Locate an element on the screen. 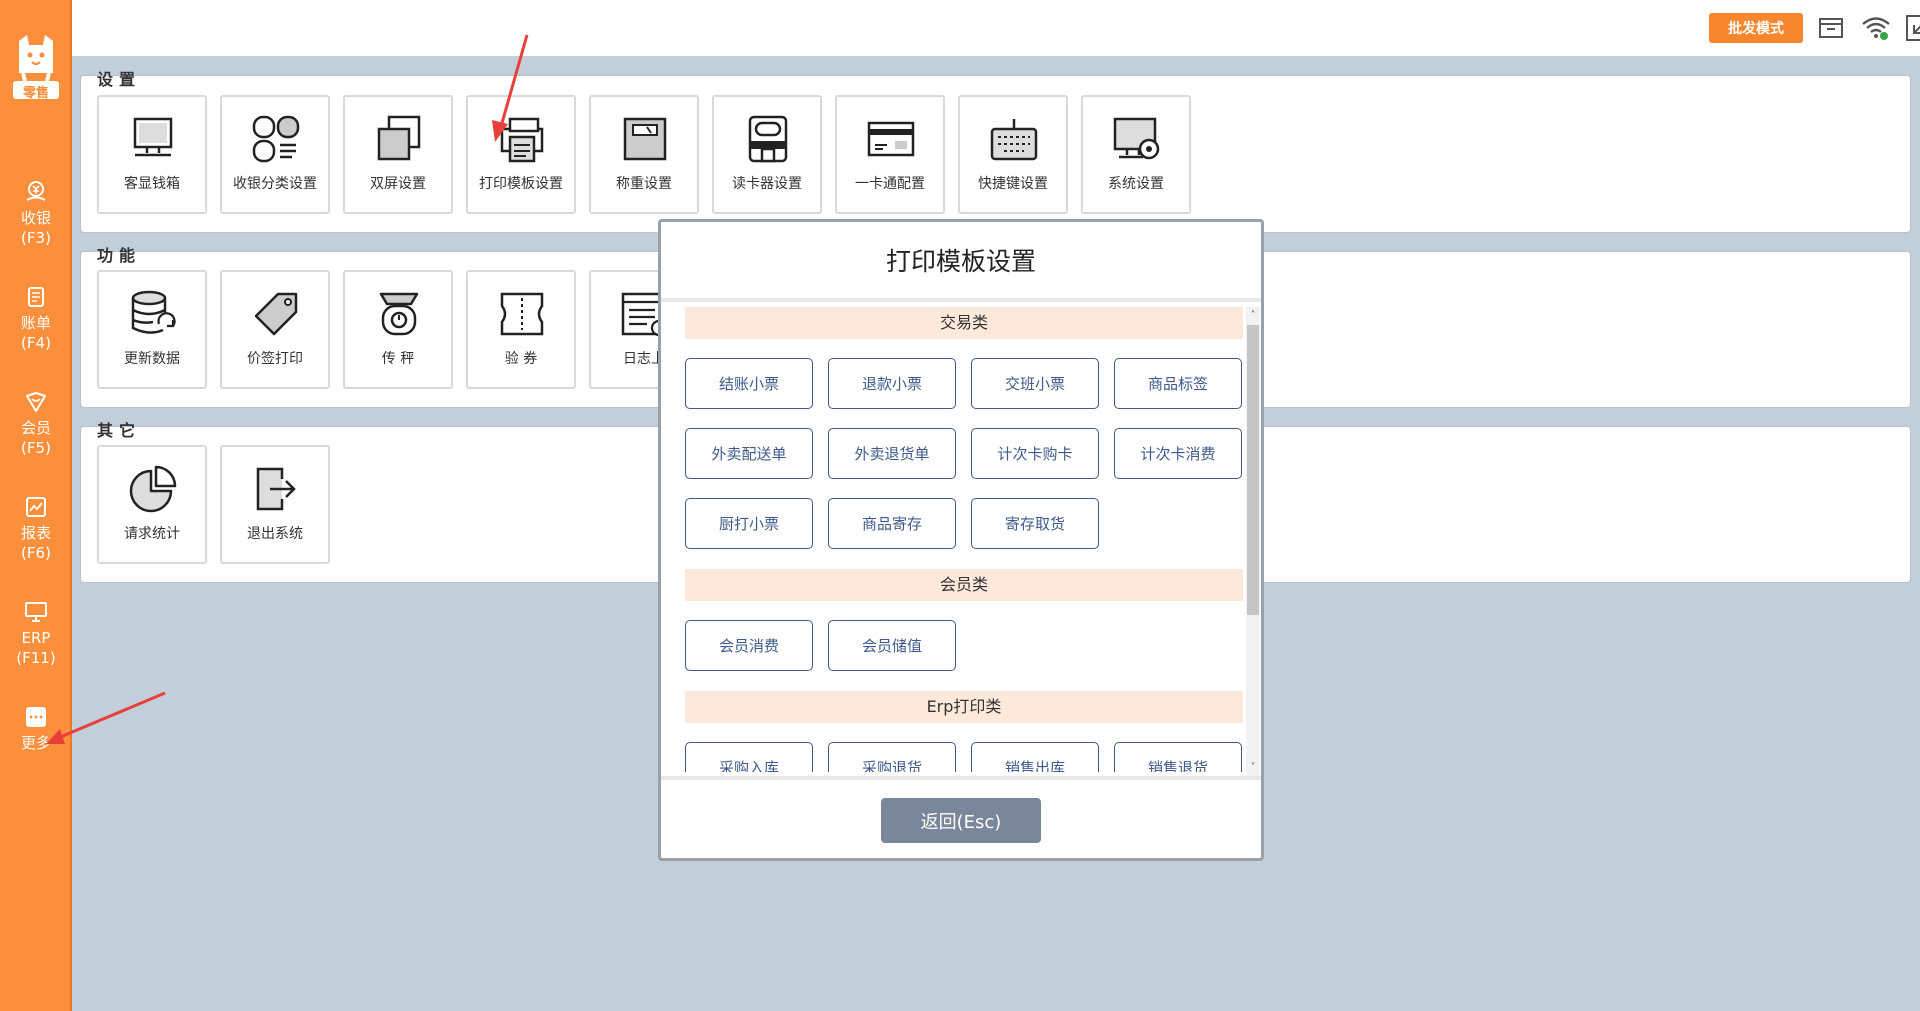 The width and height of the screenshot is (1920, 1011). template-button: 交班小票 is located at coordinates (1035, 383).